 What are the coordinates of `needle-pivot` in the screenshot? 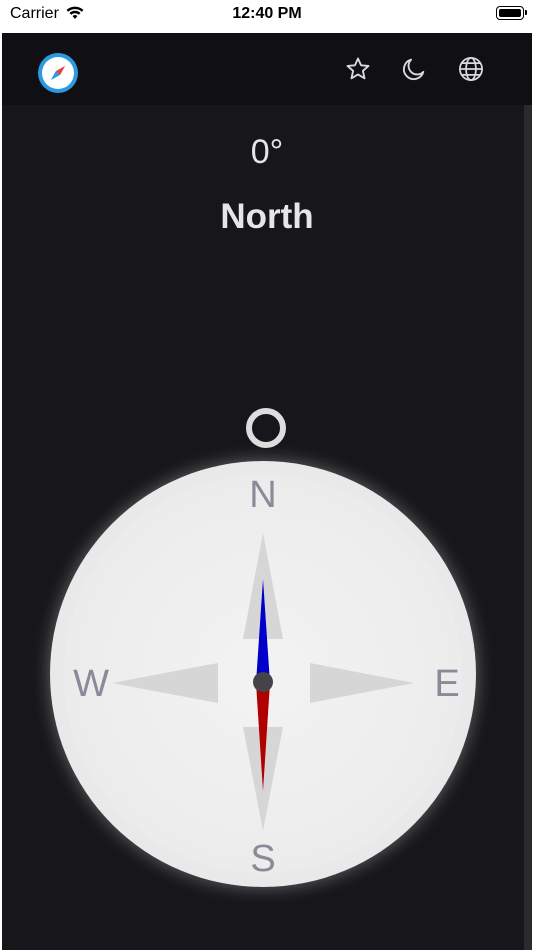 It's located at (263, 682).